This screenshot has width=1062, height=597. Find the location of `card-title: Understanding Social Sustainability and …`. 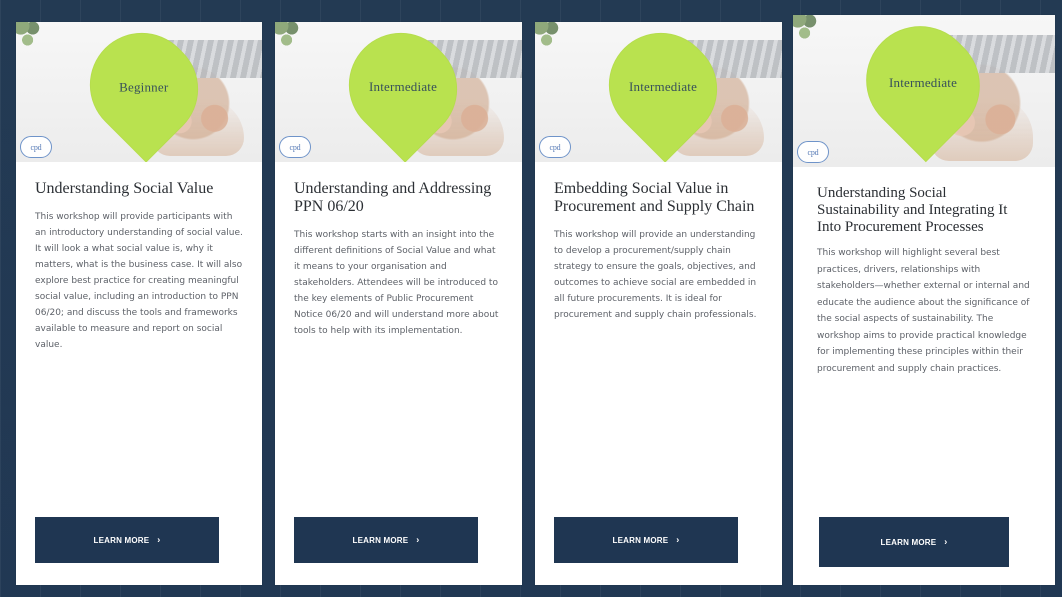

card-title: Understanding Social Sustainability and … is located at coordinates (912, 210).